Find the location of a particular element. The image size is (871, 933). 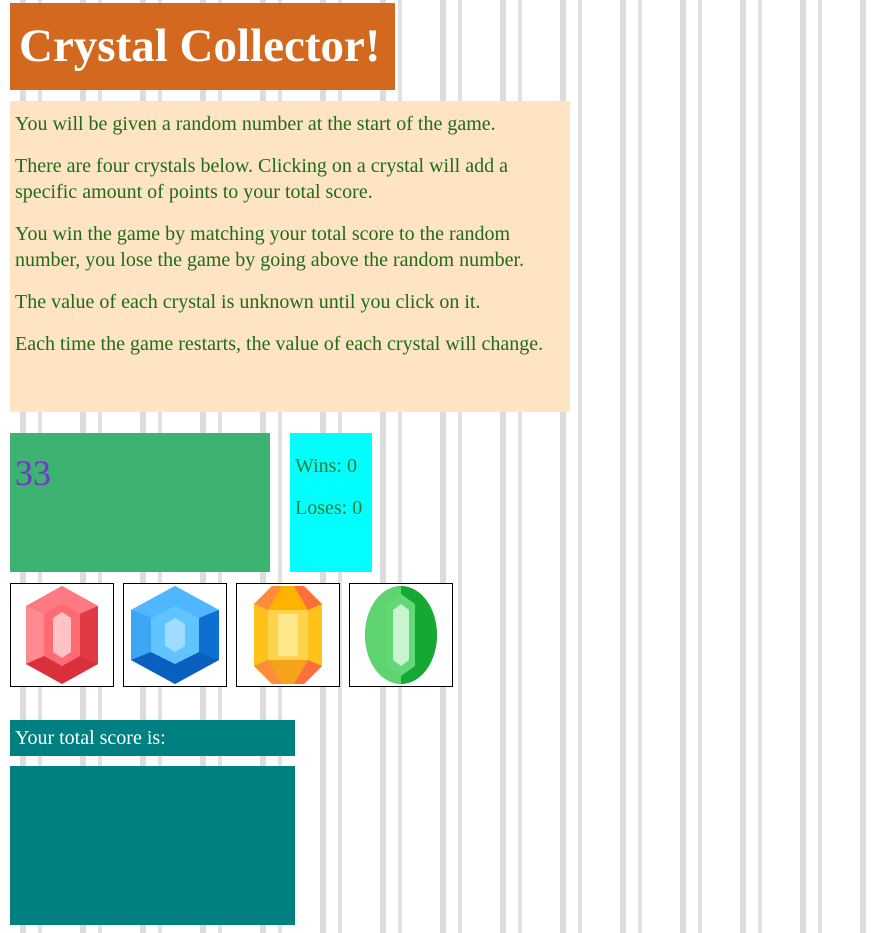

score-label-panel: Your total score is: is located at coordinates (152, 738).